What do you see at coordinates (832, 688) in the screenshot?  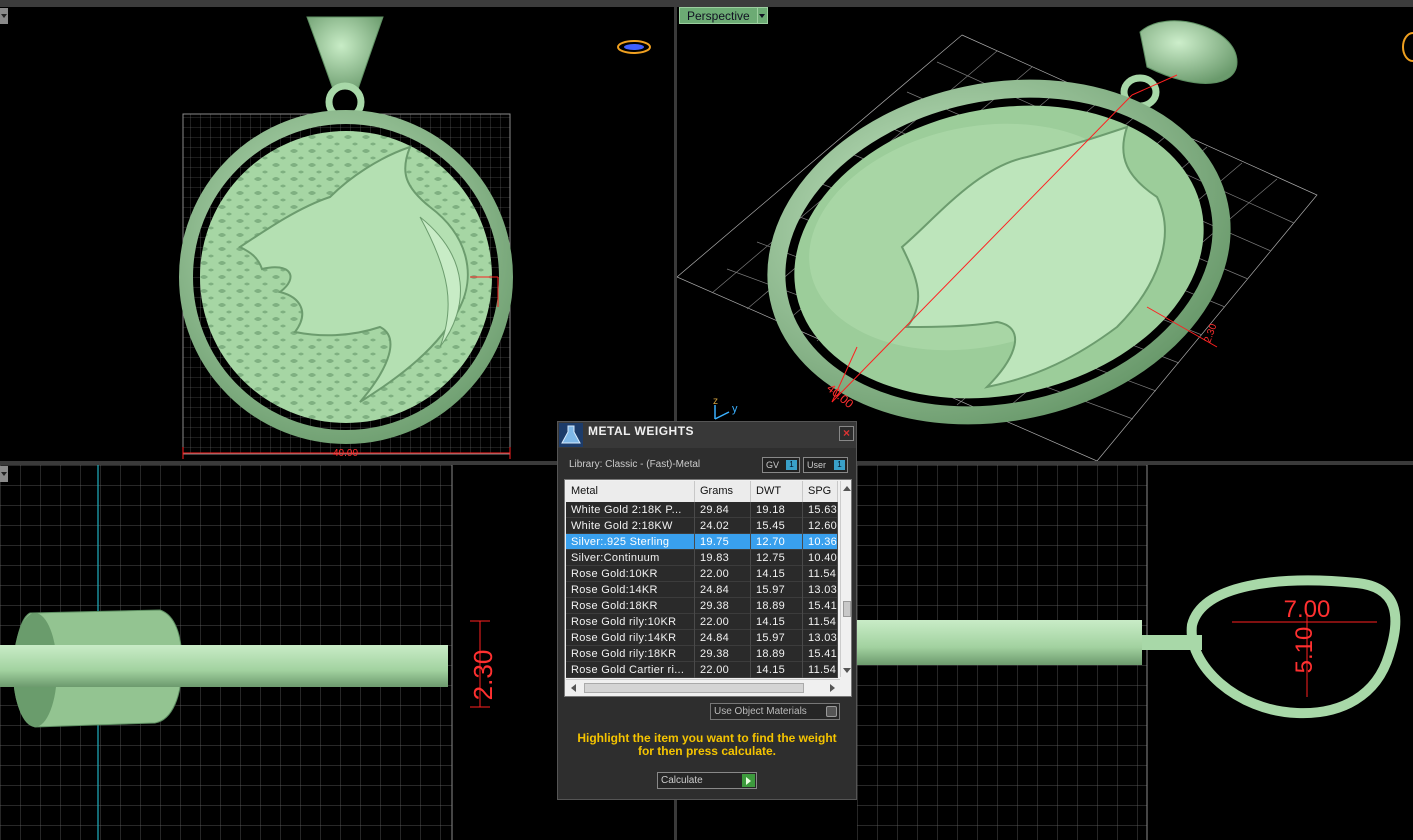 I see `scroll-right-icon` at bounding box center [832, 688].